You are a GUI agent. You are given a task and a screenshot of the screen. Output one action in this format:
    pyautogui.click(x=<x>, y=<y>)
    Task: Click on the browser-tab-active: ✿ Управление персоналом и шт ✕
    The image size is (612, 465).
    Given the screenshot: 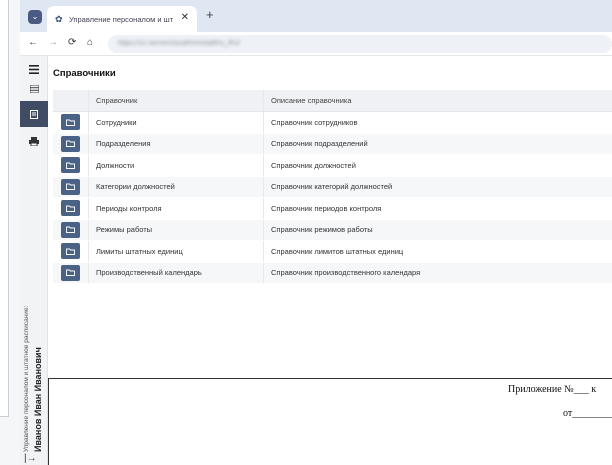 What is the action you would take?
    pyautogui.click(x=122, y=19)
    